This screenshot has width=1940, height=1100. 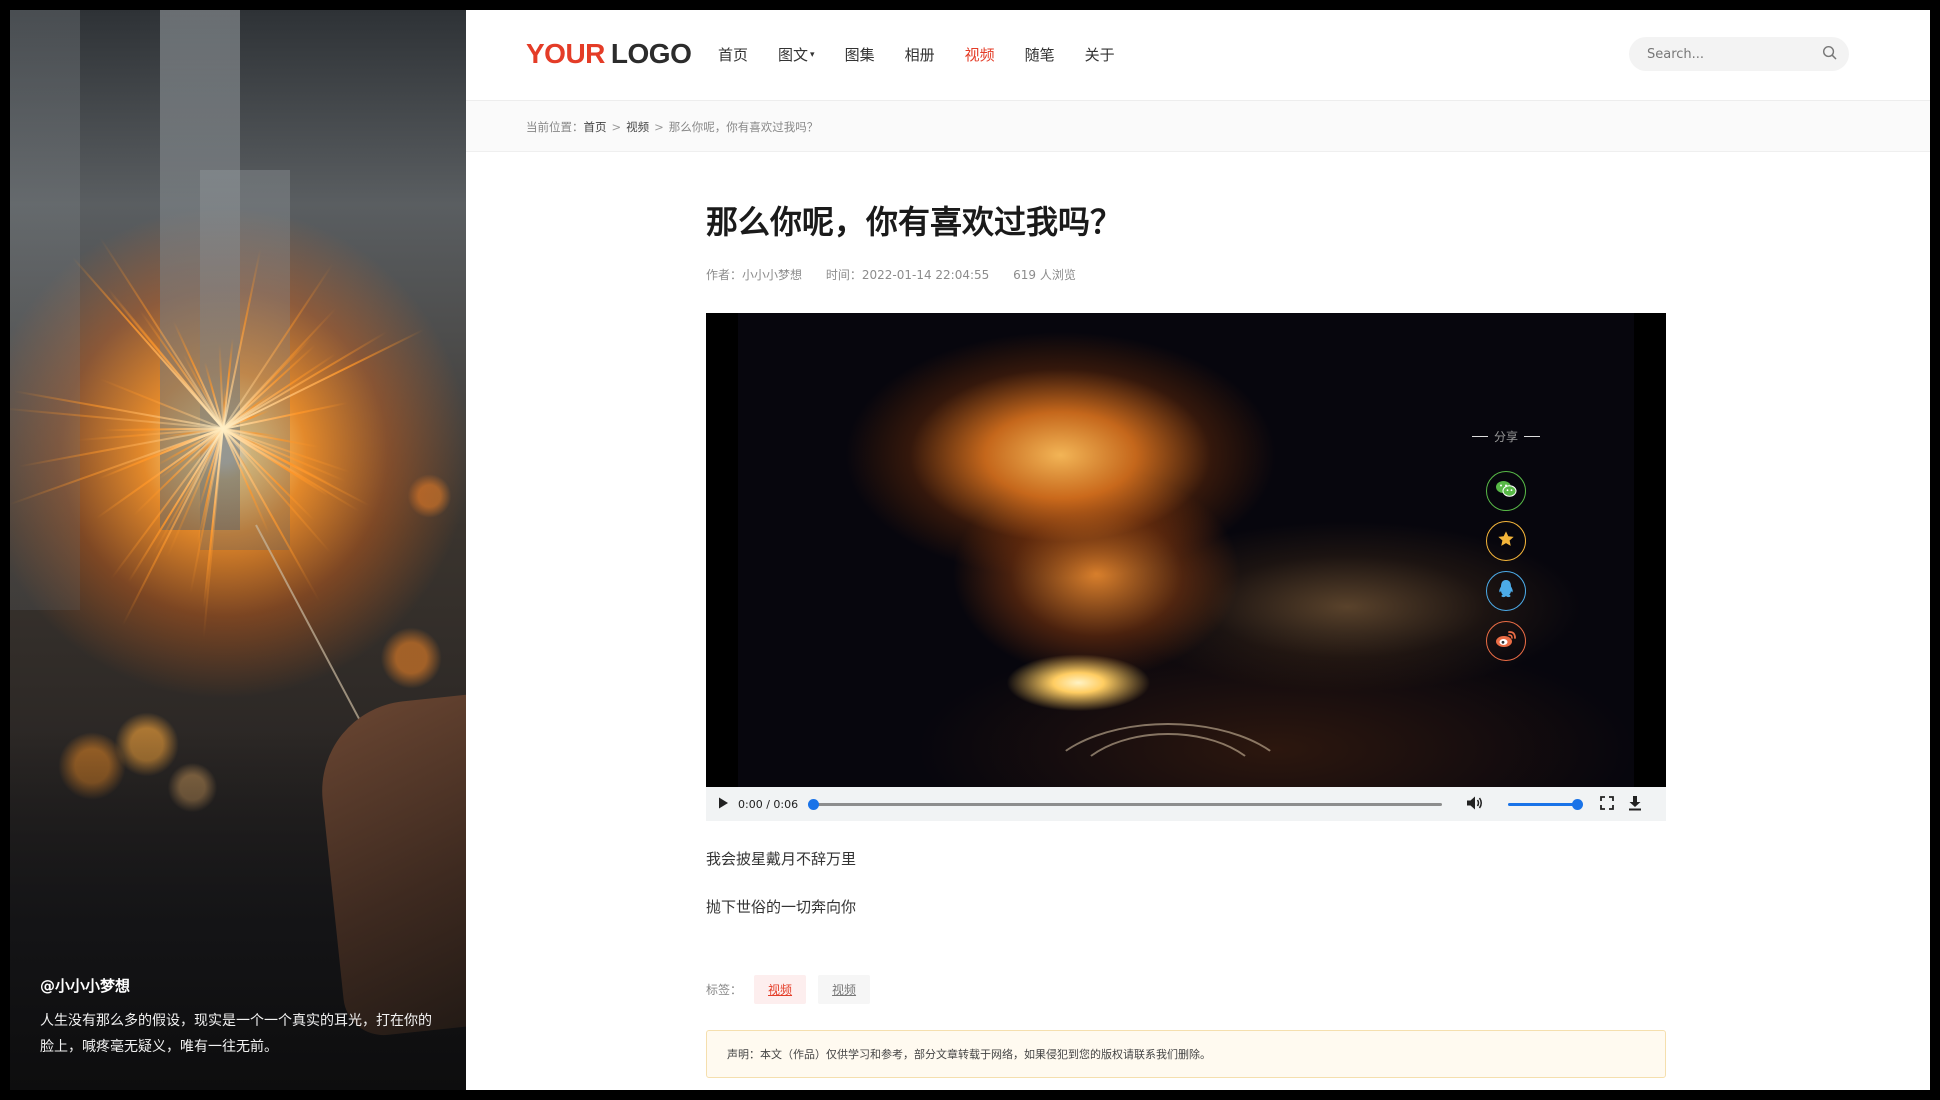 I want to click on play-icon, so click(x=723, y=804).